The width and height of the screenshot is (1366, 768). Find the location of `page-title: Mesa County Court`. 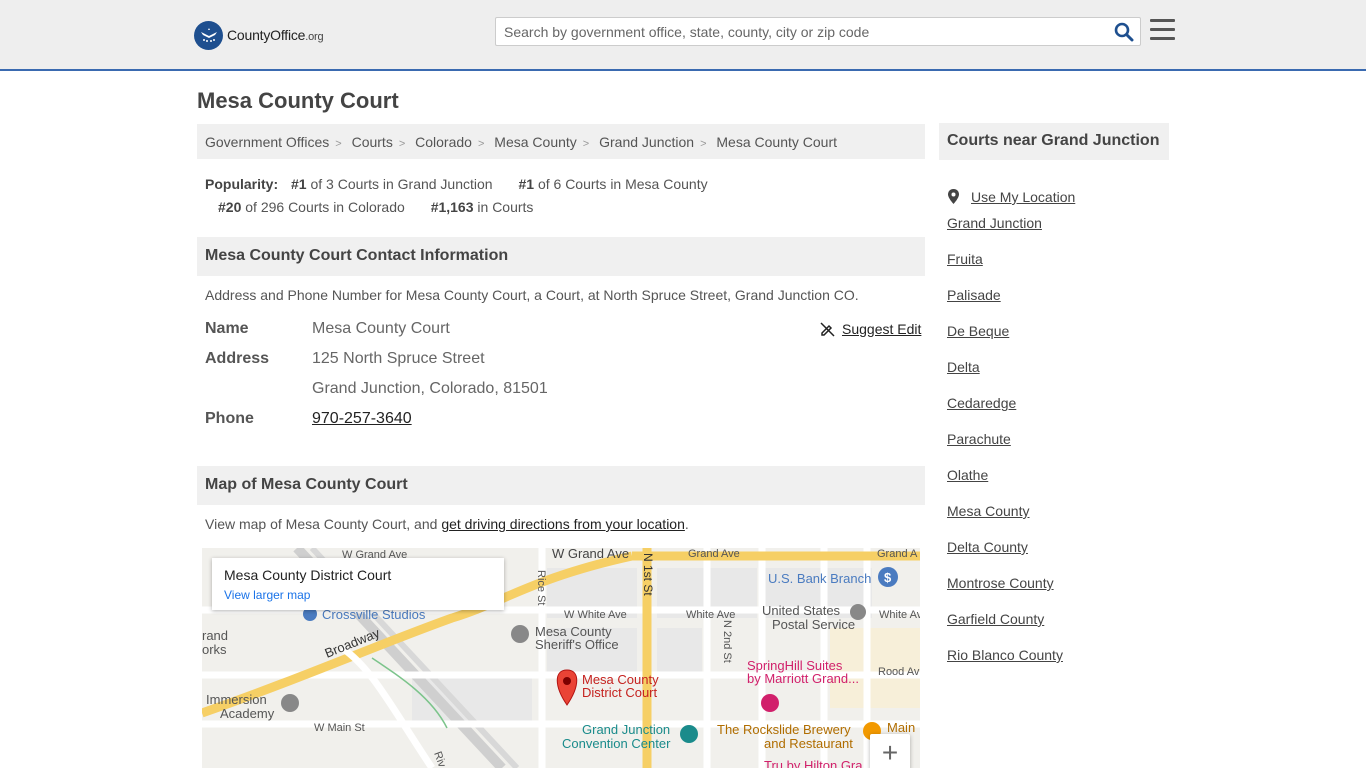

page-title: Mesa County Court is located at coordinates (298, 100).